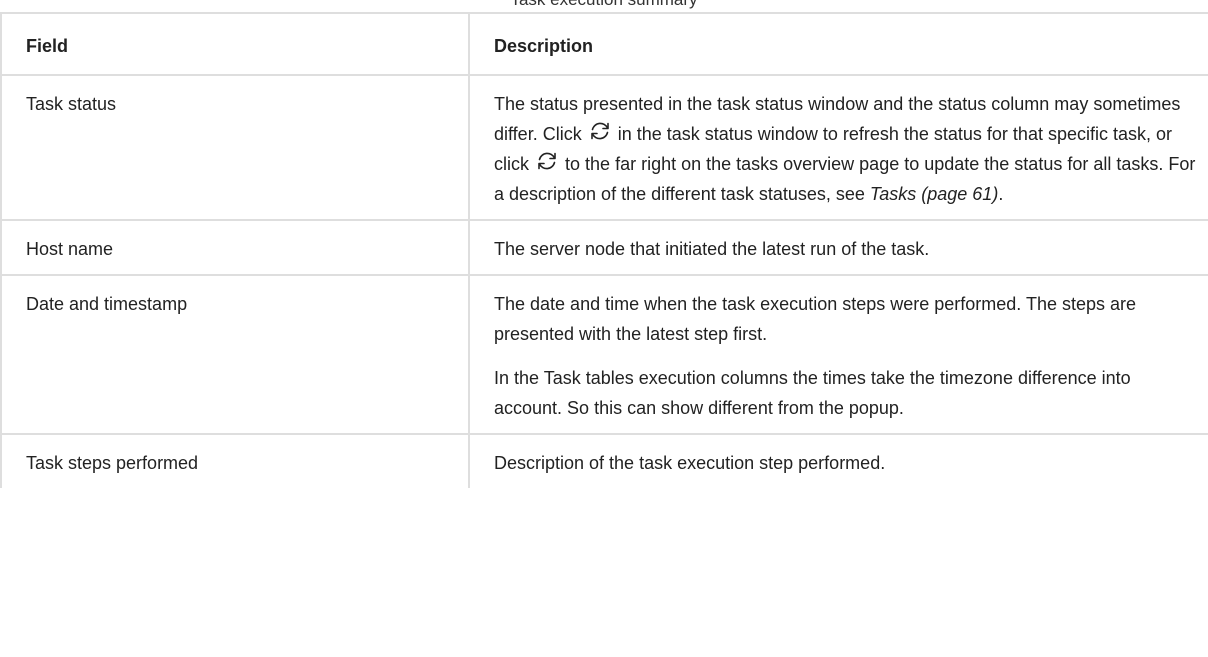 The height and width of the screenshot is (657, 1208). Describe the element at coordinates (934, 194) in the screenshot. I see `tasks-page-reference-link: Tasks (page 61)` at that location.